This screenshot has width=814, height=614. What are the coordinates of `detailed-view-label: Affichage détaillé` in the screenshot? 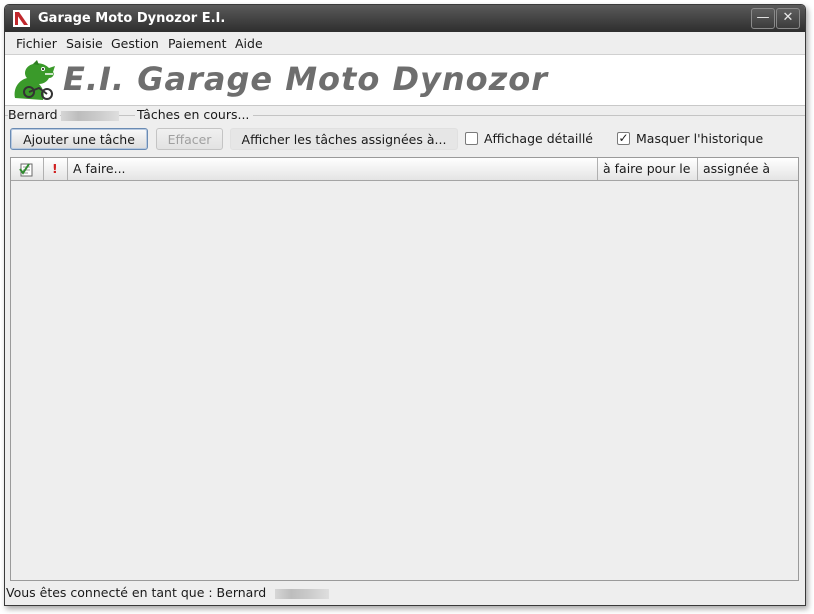 It's located at (538, 138).